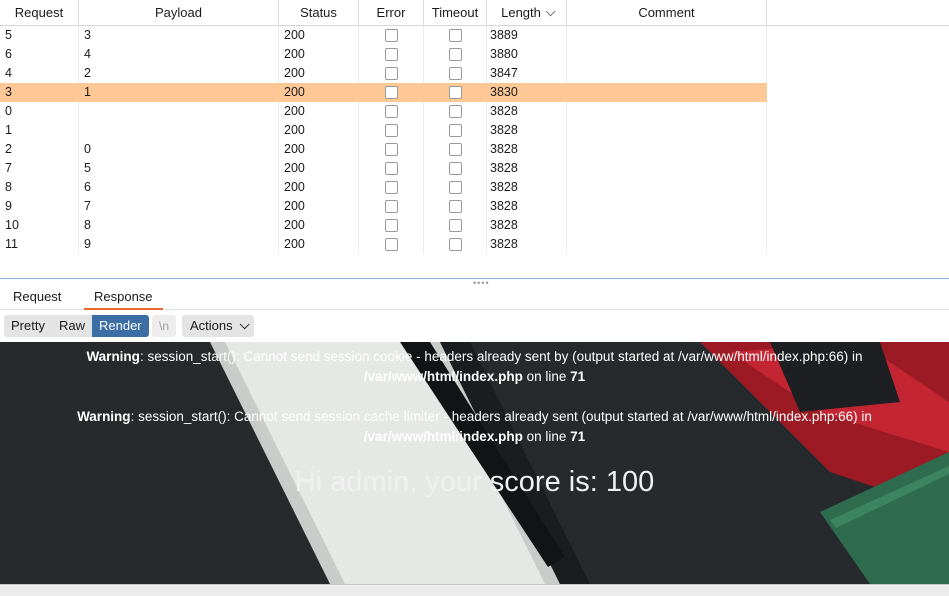  I want to click on cell-request: 3, so click(8, 92).